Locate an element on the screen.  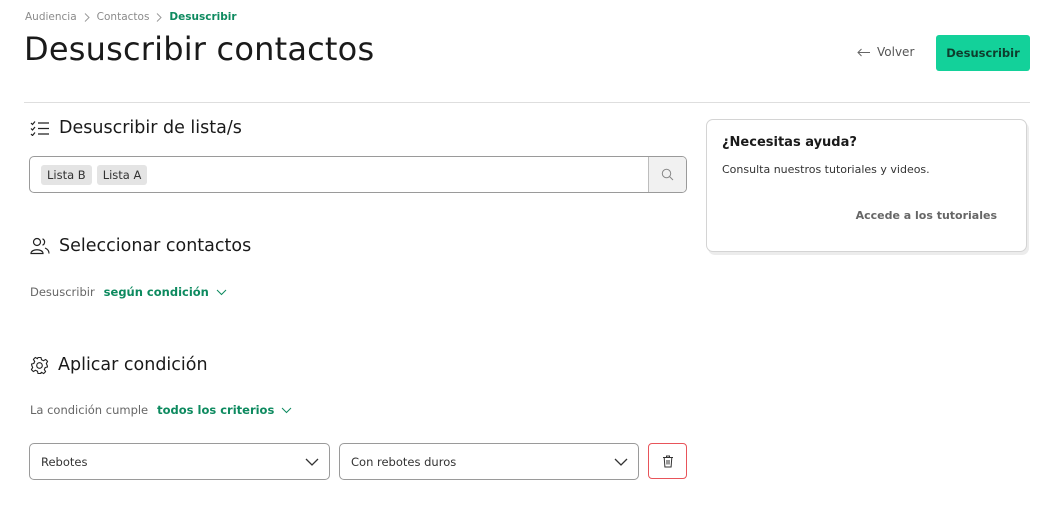
breadcrumb-item-audiencia: Audiencia is located at coordinates (51, 17).